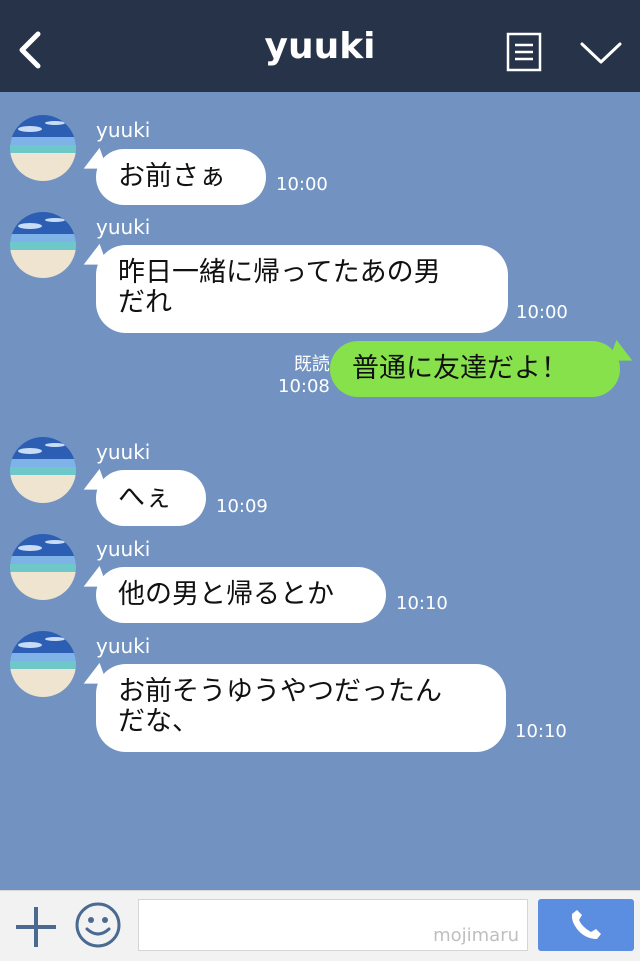 This screenshot has height=961, width=640. I want to click on chat-title: yuuki, so click(320, 46).